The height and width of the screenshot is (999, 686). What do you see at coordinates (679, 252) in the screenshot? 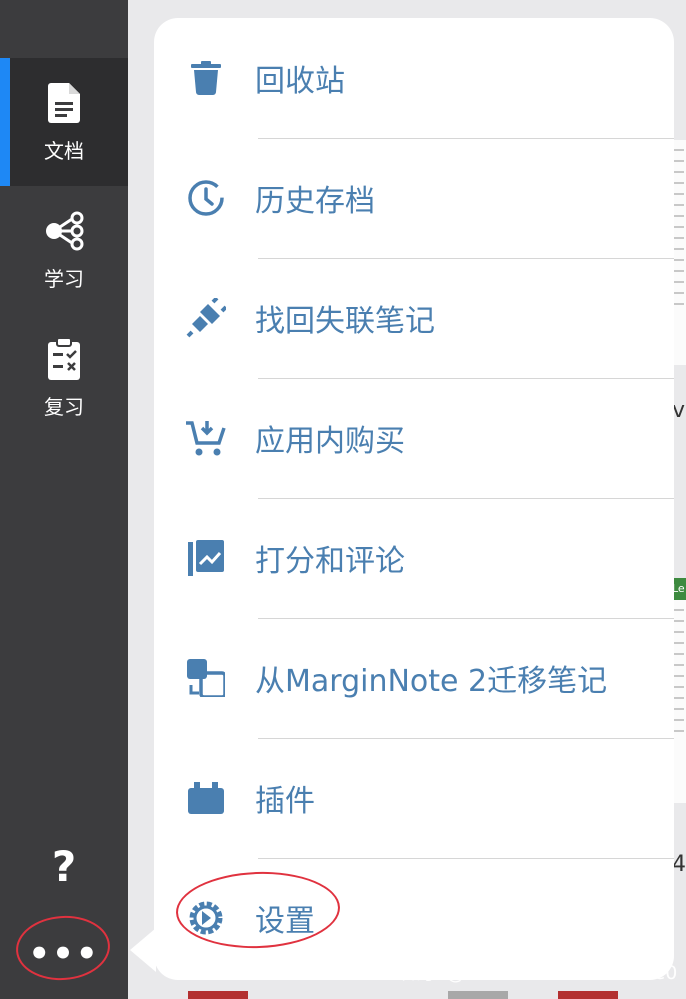
I see `document-thumbnail` at bounding box center [679, 252].